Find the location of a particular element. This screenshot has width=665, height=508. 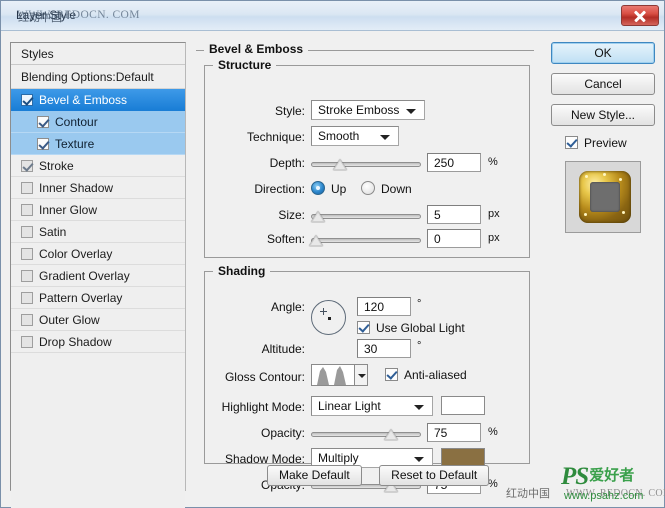

style-row-label: Stroke is located at coordinates (56, 166).